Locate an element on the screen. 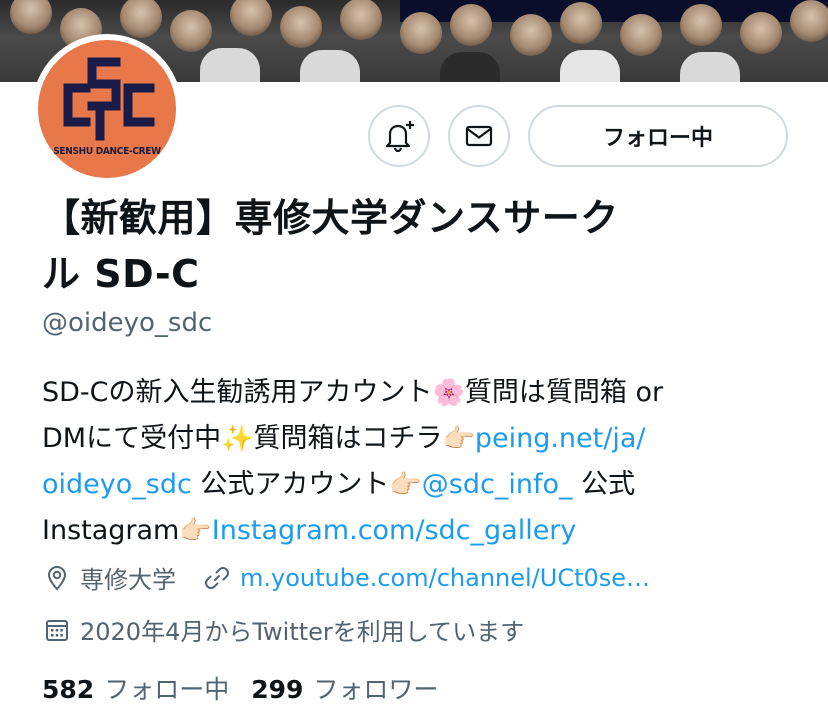  following-button: フォロー中 is located at coordinates (658, 136).